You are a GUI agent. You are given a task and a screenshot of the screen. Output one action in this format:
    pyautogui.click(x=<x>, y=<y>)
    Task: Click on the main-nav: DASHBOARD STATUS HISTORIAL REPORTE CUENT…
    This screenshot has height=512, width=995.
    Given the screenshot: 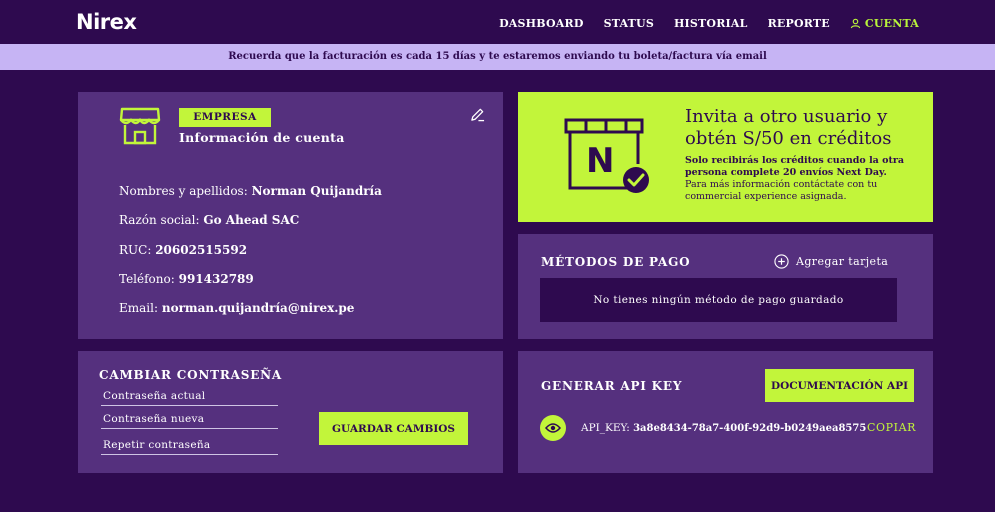 What is the action you would take?
    pyautogui.click(x=709, y=23)
    